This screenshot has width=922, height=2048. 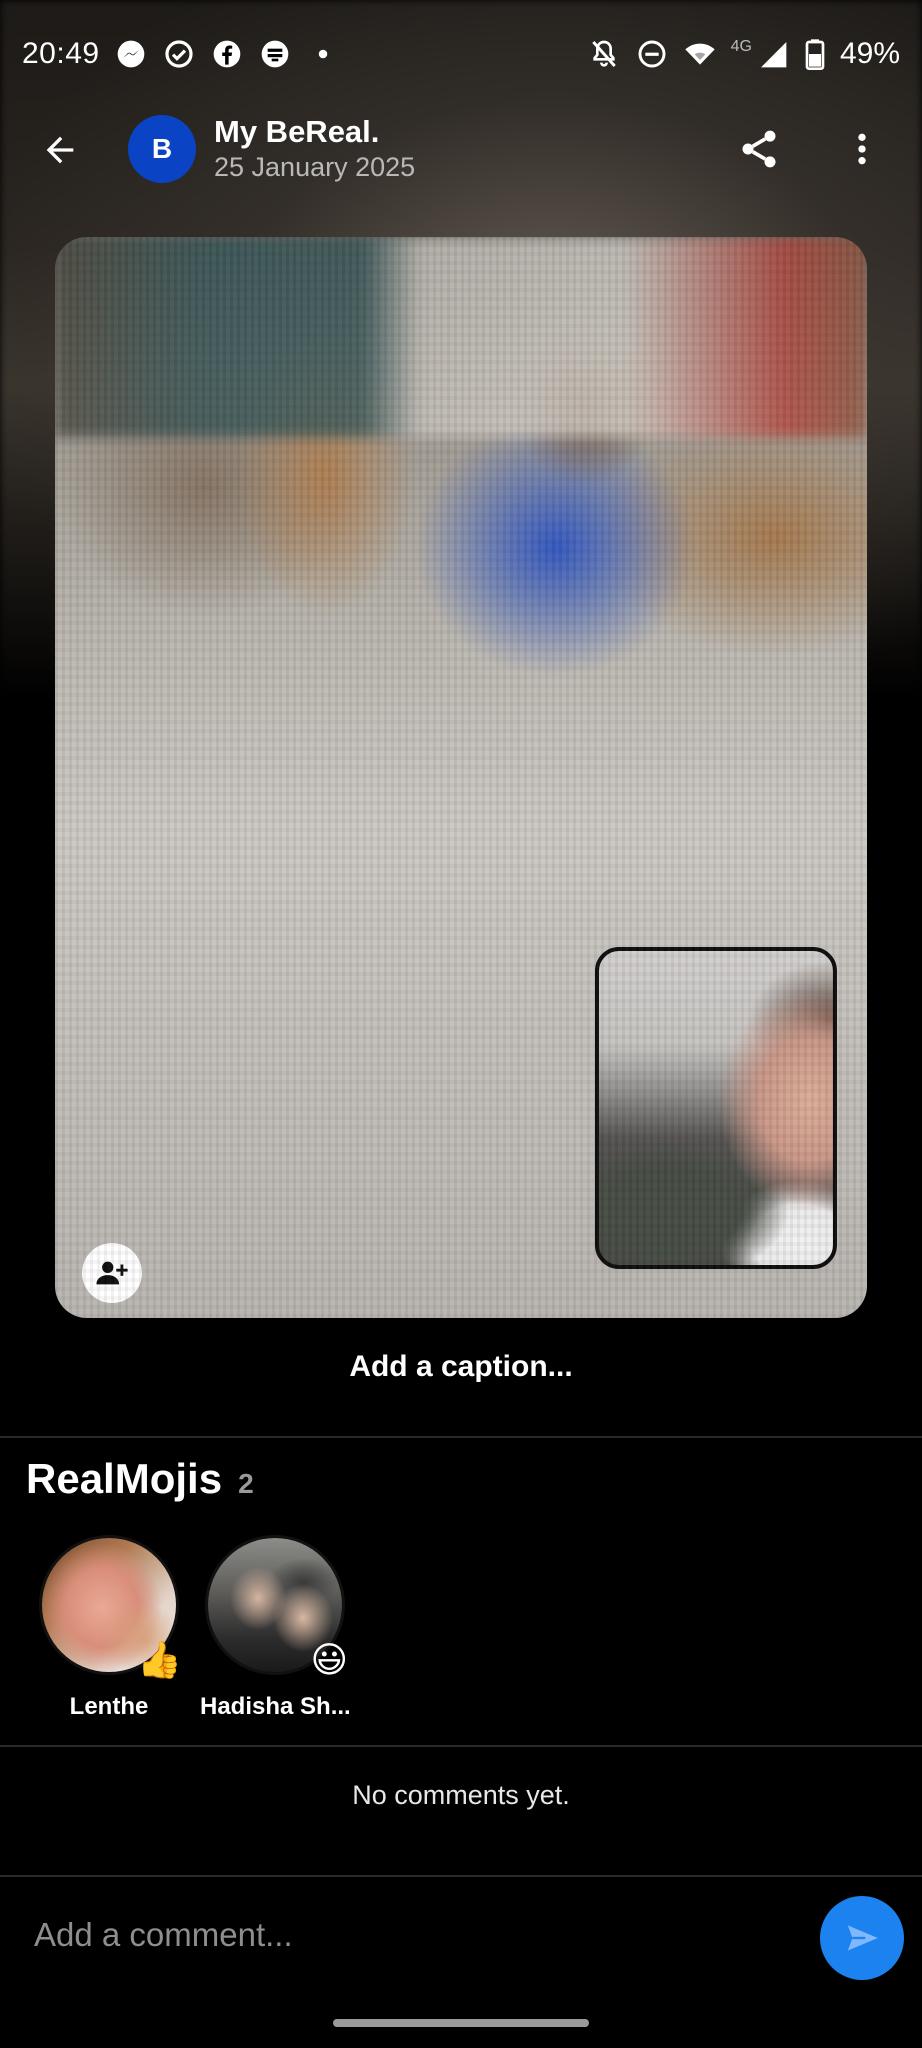 I want to click on page-title: My BeReal., so click(x=297, y=131).